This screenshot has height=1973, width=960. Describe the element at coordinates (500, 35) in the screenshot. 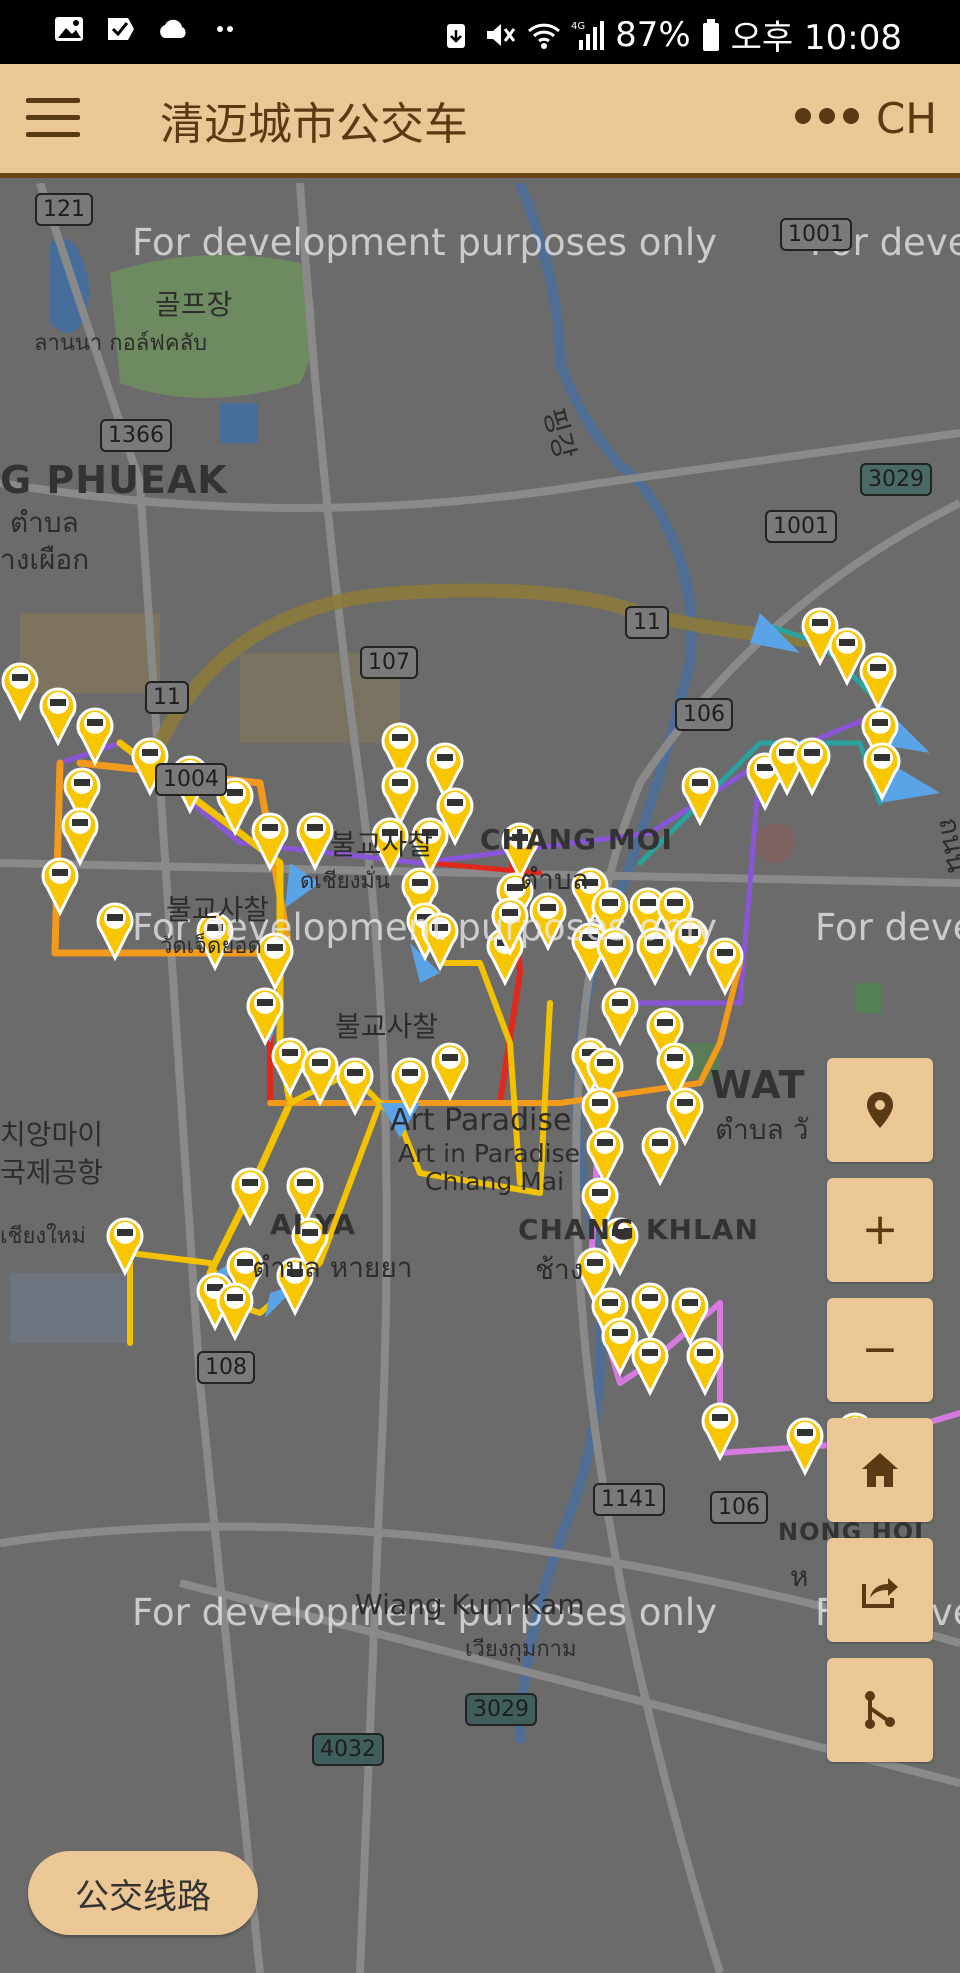

I see `mute-icon` at that location.